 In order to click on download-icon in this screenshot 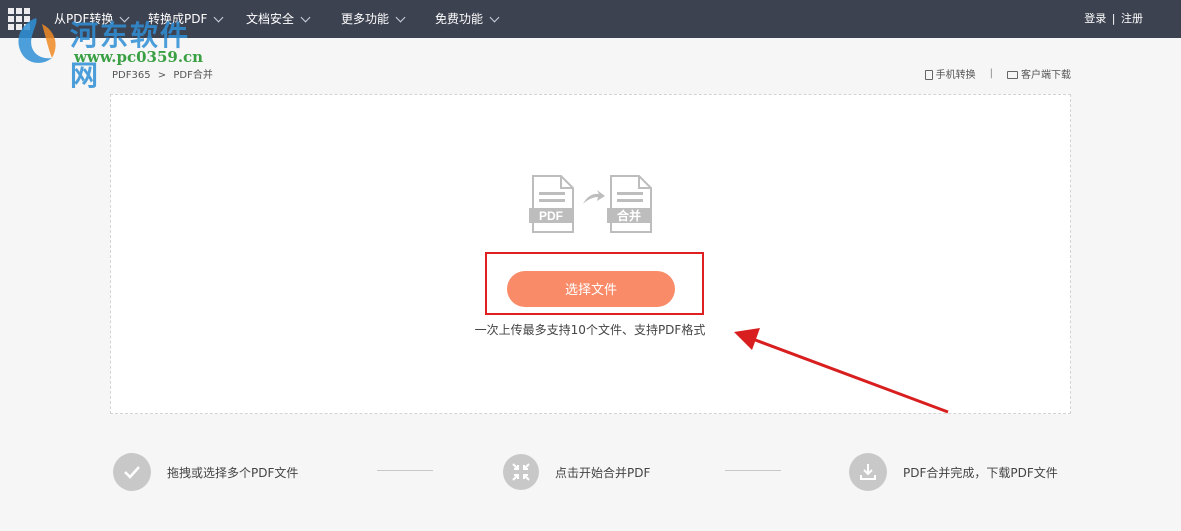, I will do `click(868, 472)`.